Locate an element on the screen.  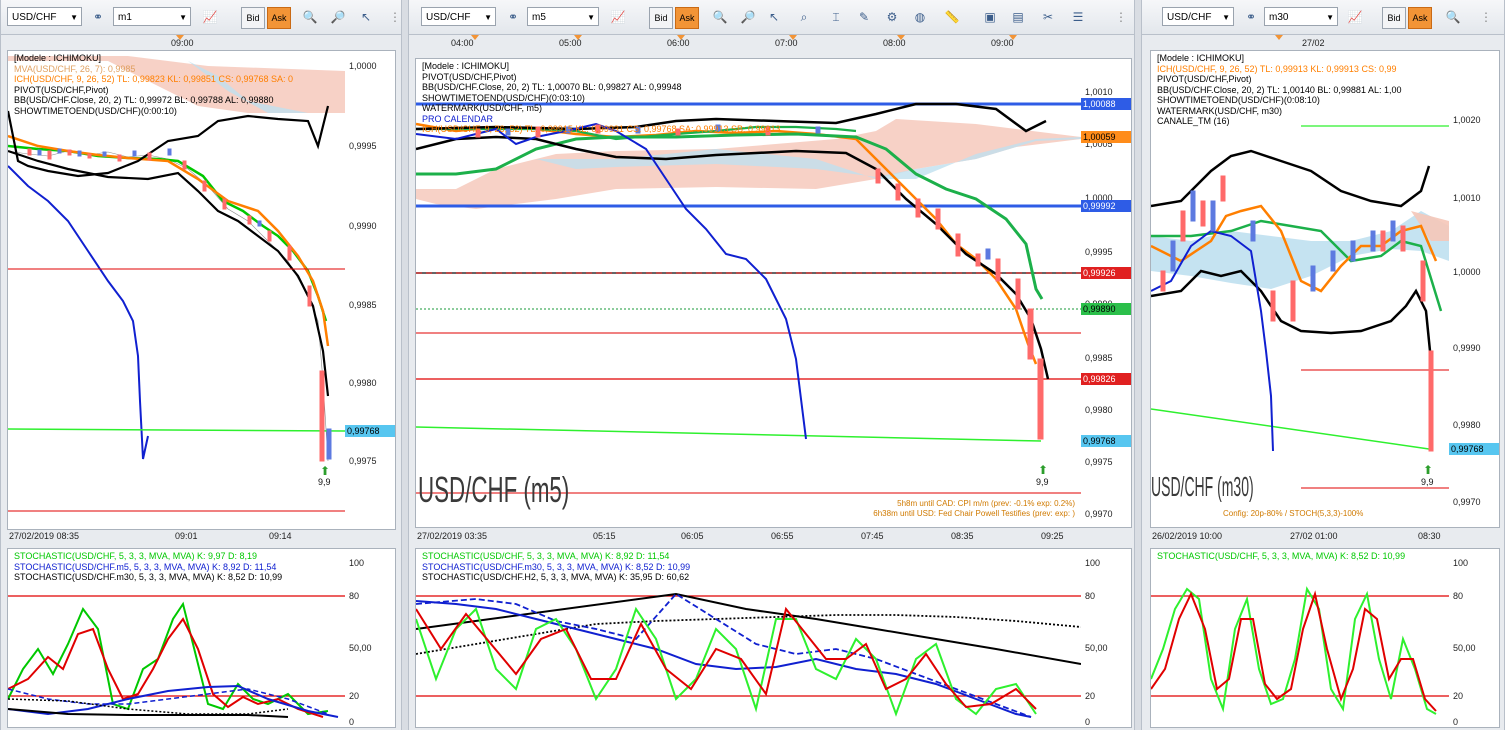
top-time-label: 27/02 is located at coordinates (1313, 43).